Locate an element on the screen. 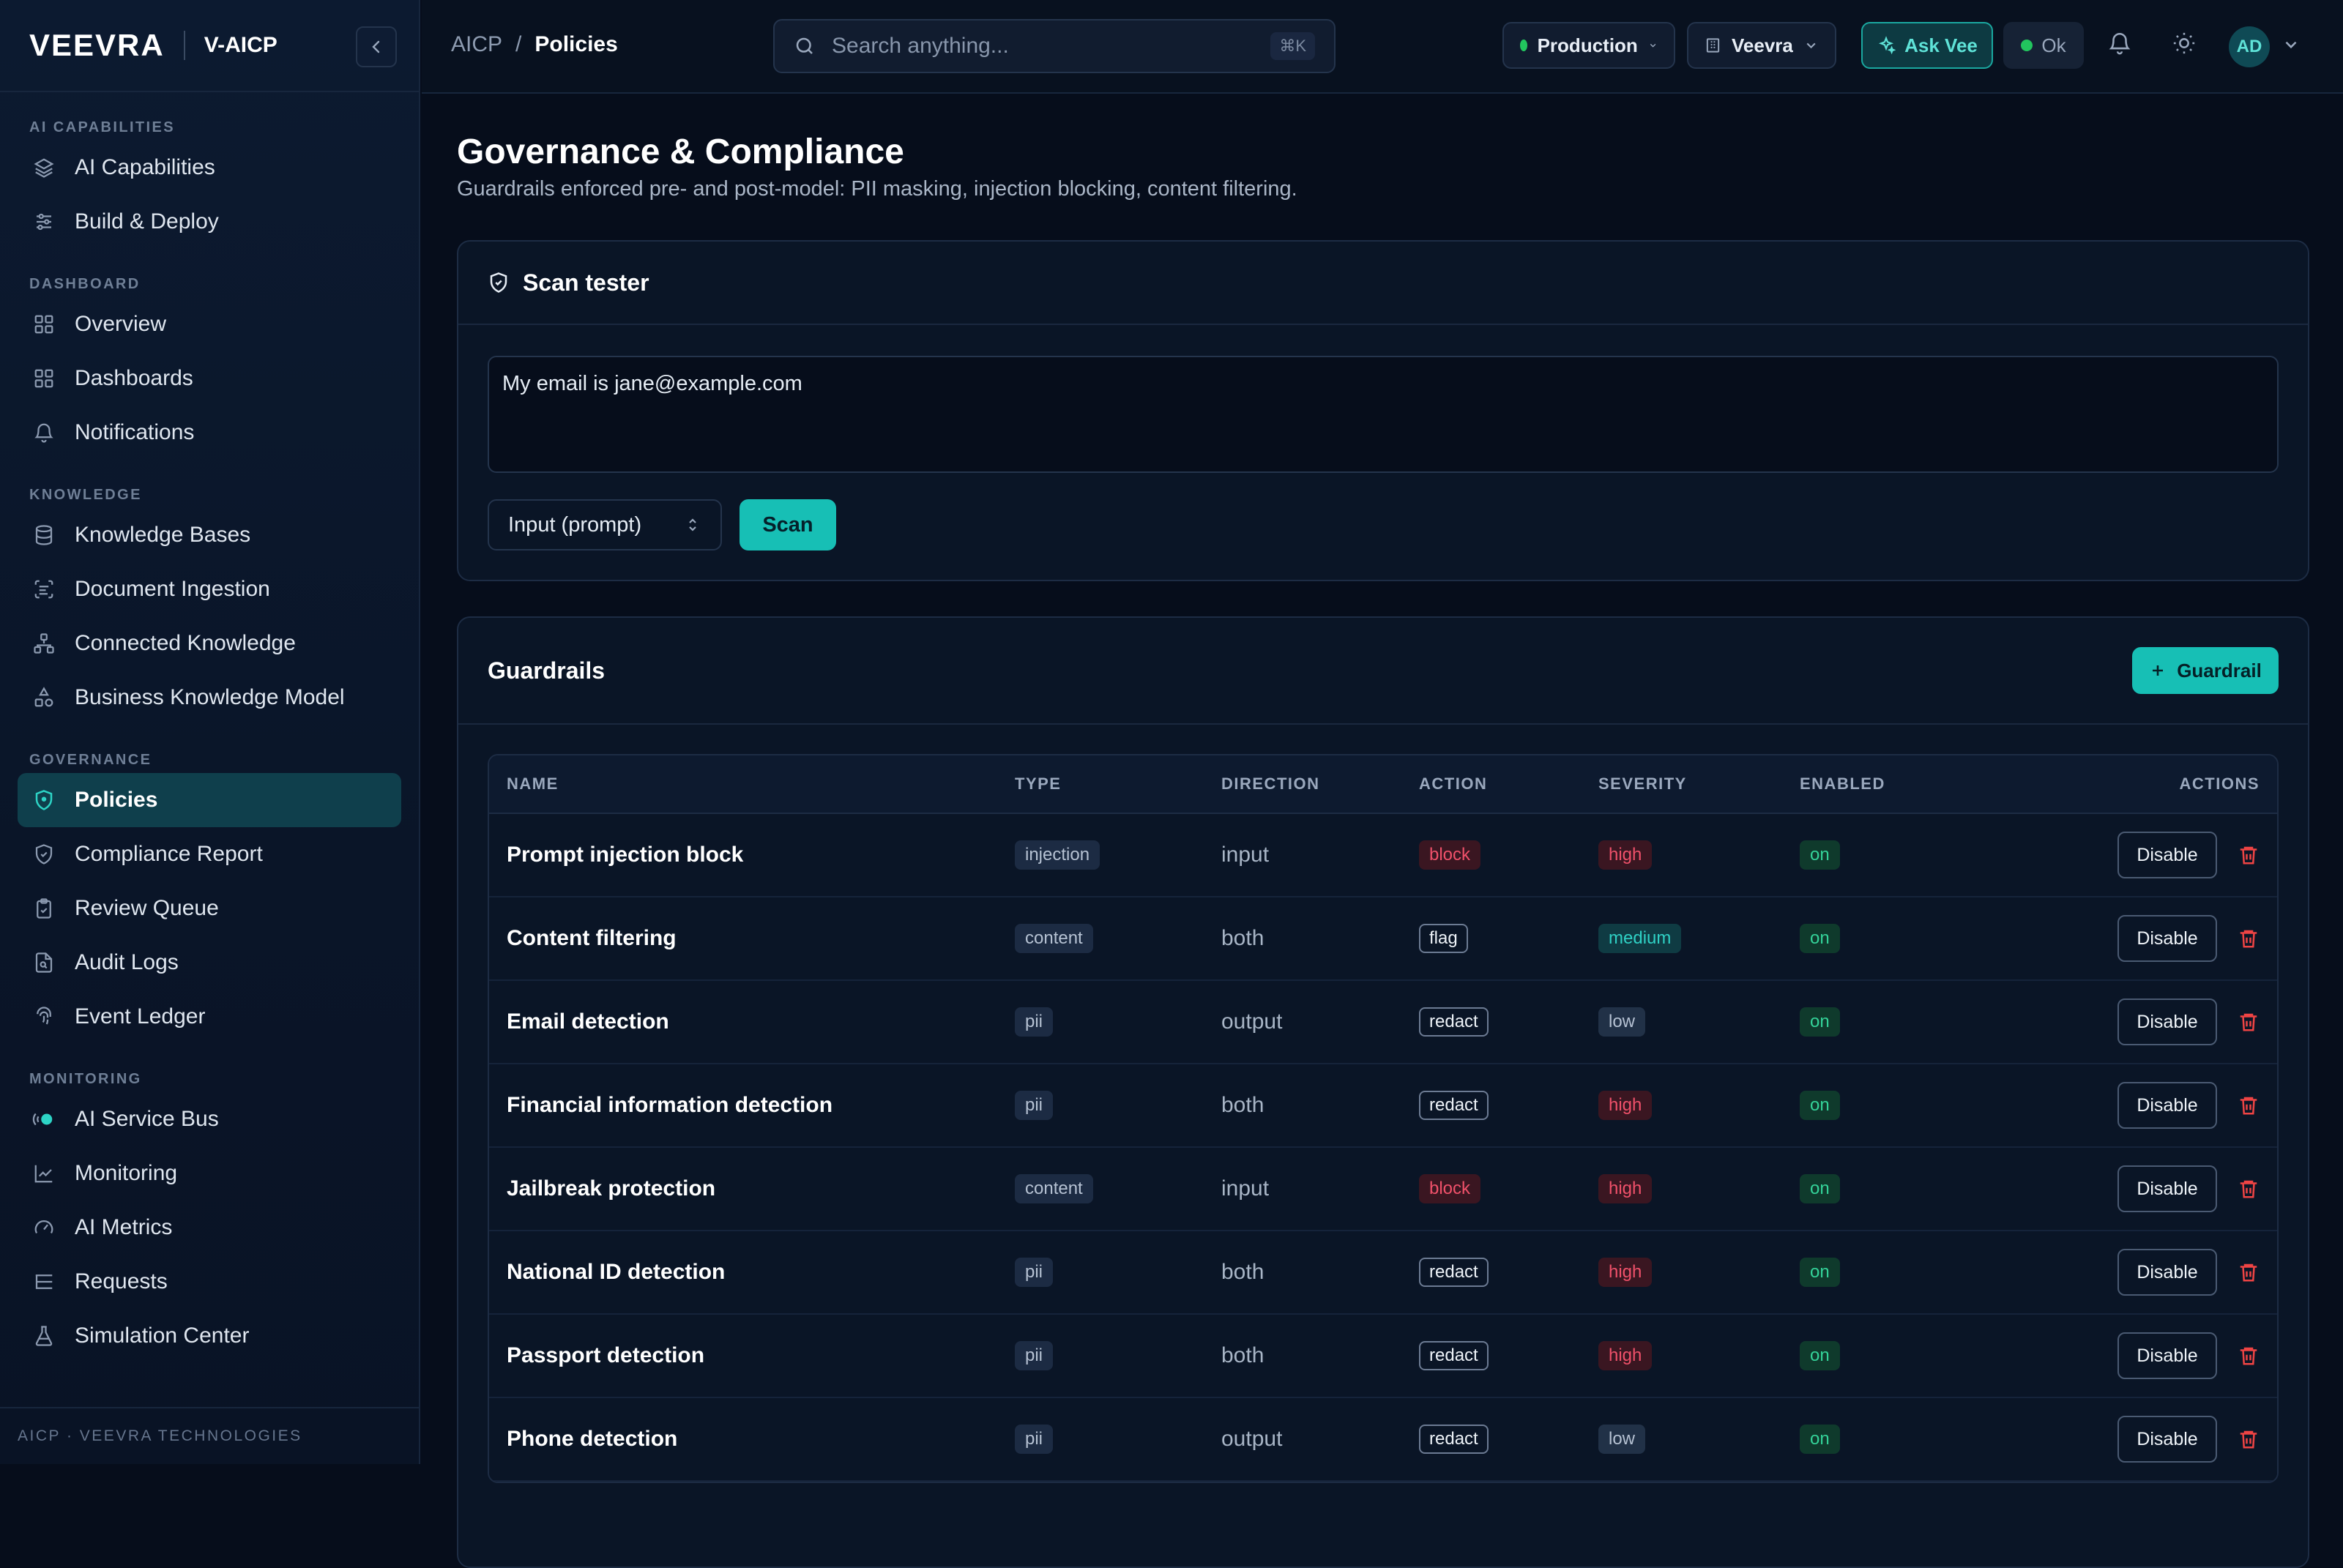 This screenshot has width=2343, height=1568. sun-icon is located at coordinates (2184, 43).